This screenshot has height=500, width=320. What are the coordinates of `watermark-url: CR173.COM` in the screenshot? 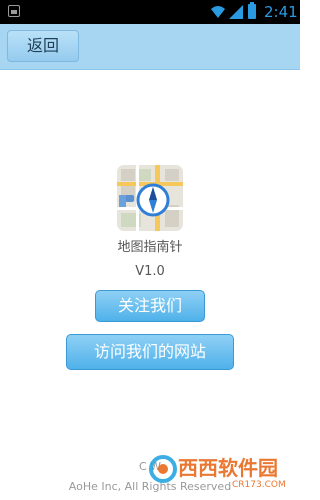 It's located at (259, 485).